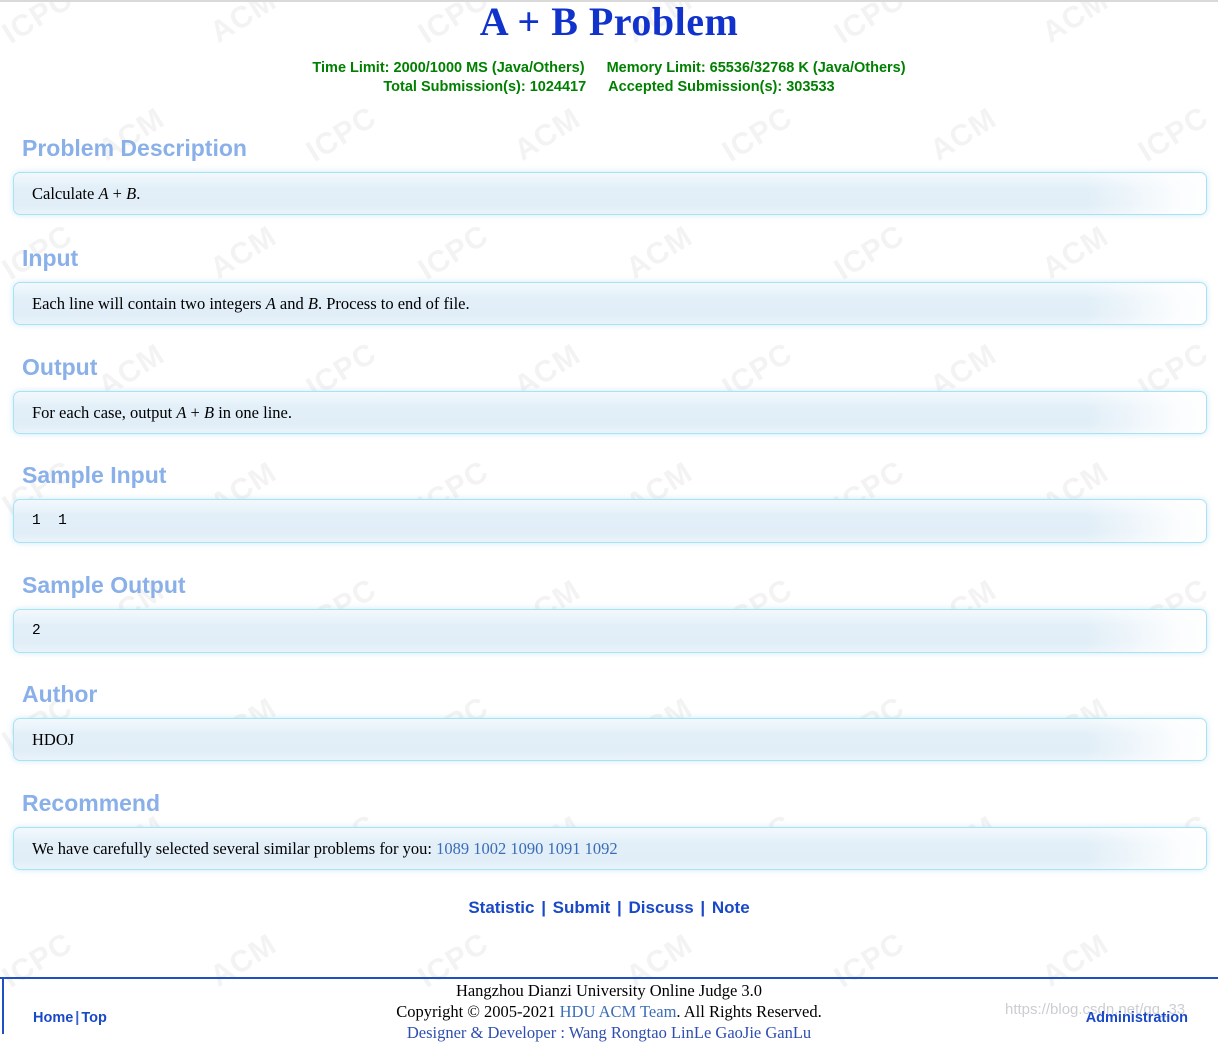  I want to click on heading-recommend: Recommend, so click(91, 803).